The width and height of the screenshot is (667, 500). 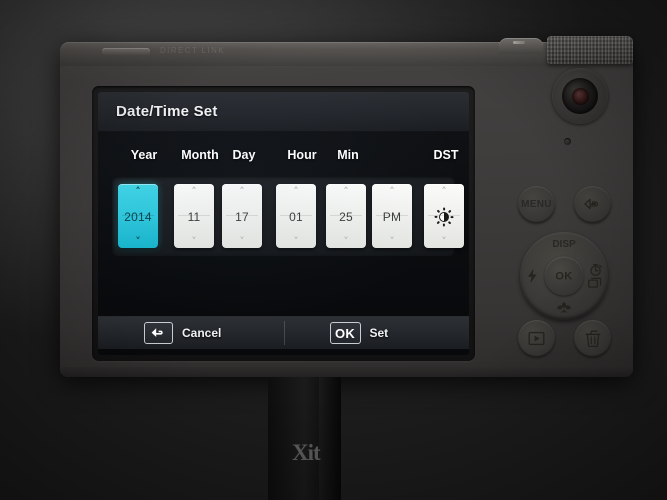 What do you see at coordinates (564, 244) in the screenshot?
I see `dpad-up-disp: DISP` at bounding box center [564, 244].